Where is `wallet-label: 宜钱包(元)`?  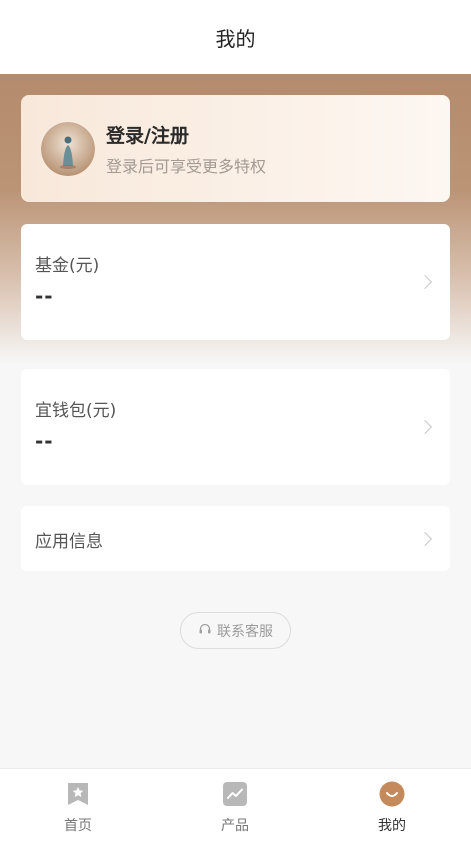
wallet-label: 宜钱包(元) is located at coordinates (76, 411).